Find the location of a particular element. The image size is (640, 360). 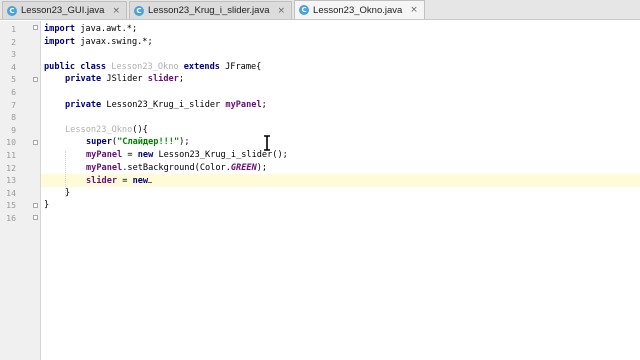

line-number: 12 is located at coordinates (11, 167).